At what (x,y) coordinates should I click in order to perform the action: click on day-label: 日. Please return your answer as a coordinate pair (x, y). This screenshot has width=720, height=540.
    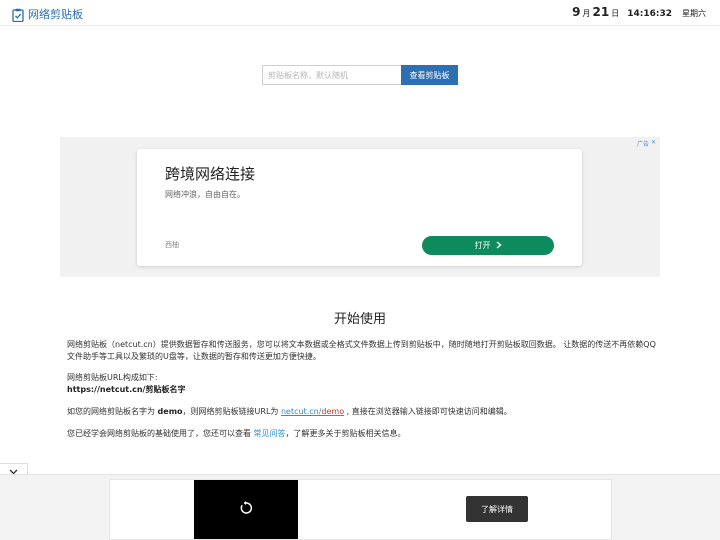
    Looking at the image, I should click on (615, 13).